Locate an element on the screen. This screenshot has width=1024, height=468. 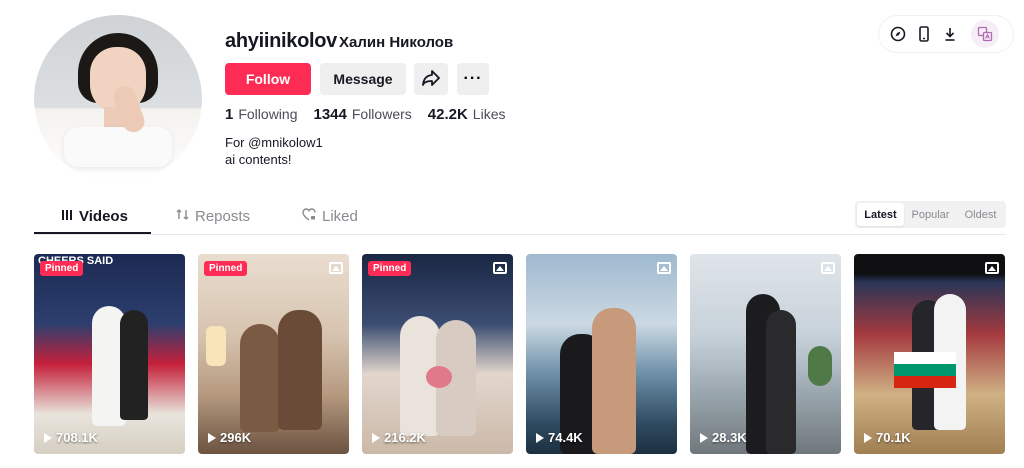
video-card: Pinned 216.2K is located at coordinates (437, 354).